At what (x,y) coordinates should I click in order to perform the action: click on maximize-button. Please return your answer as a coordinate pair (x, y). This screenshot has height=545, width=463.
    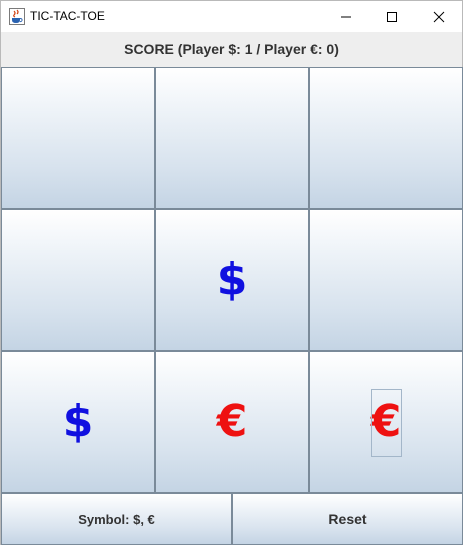
    Looking at the image, I should click on (392, 16).